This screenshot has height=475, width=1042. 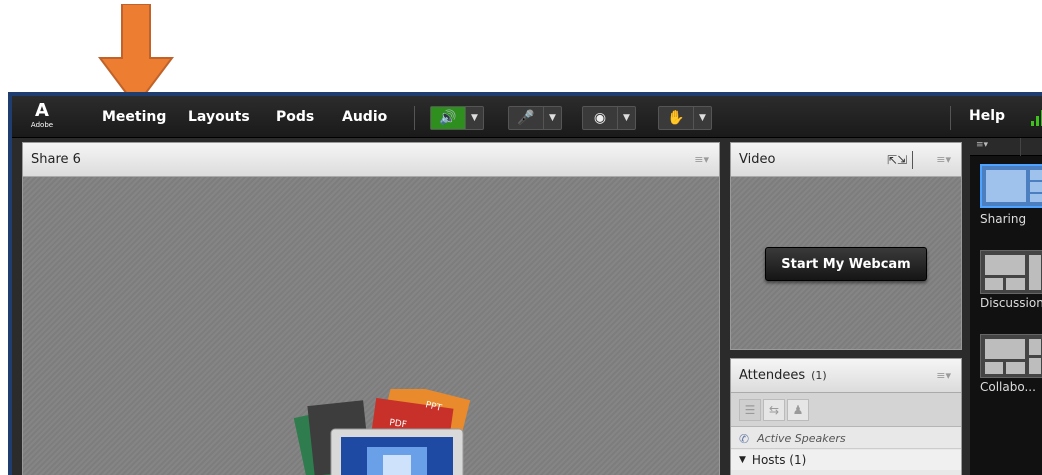 What do you see at coordinates (295, 117) in the screenshot?
I see `menu-pods: Pods` at bounding box center [295, 117].